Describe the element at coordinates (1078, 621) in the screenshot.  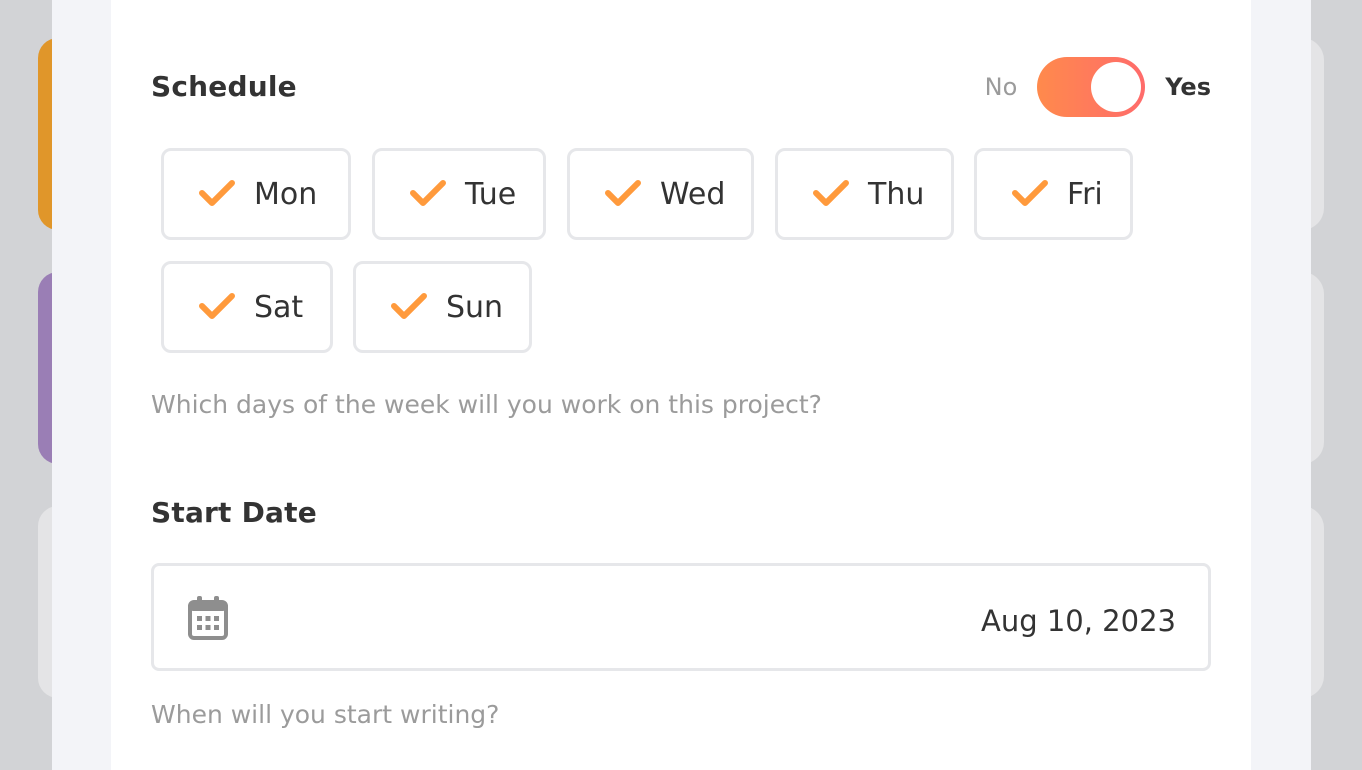
I see `start-date-value: Aug 10, 2023` at that location.